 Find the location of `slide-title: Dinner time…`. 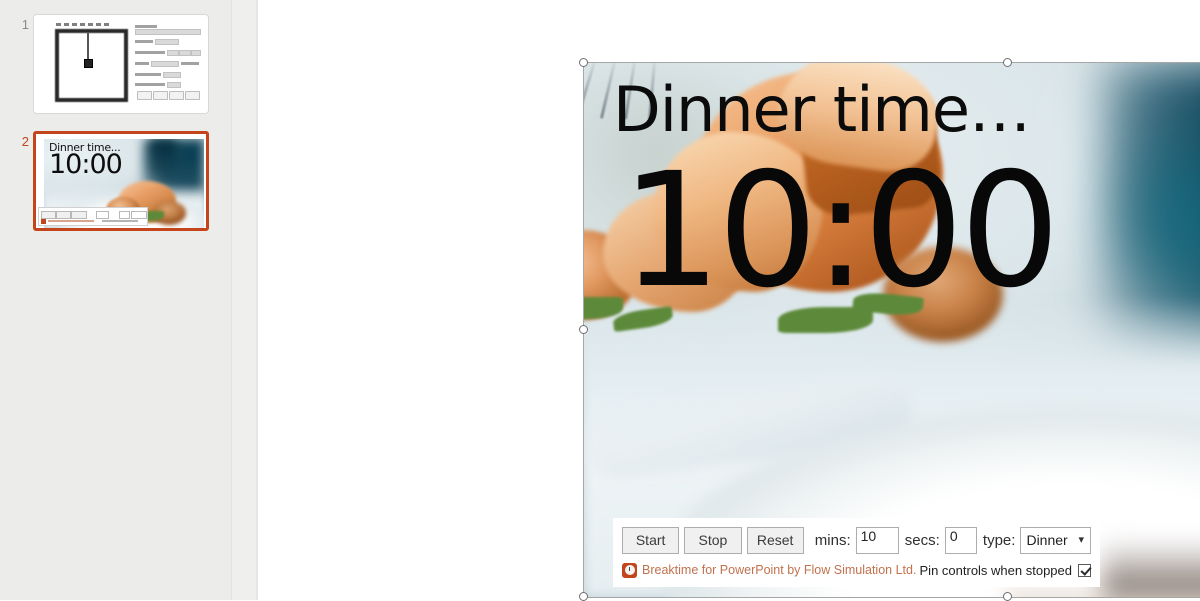

slide-title: Dinner time… is located at coordinates (822, 110).